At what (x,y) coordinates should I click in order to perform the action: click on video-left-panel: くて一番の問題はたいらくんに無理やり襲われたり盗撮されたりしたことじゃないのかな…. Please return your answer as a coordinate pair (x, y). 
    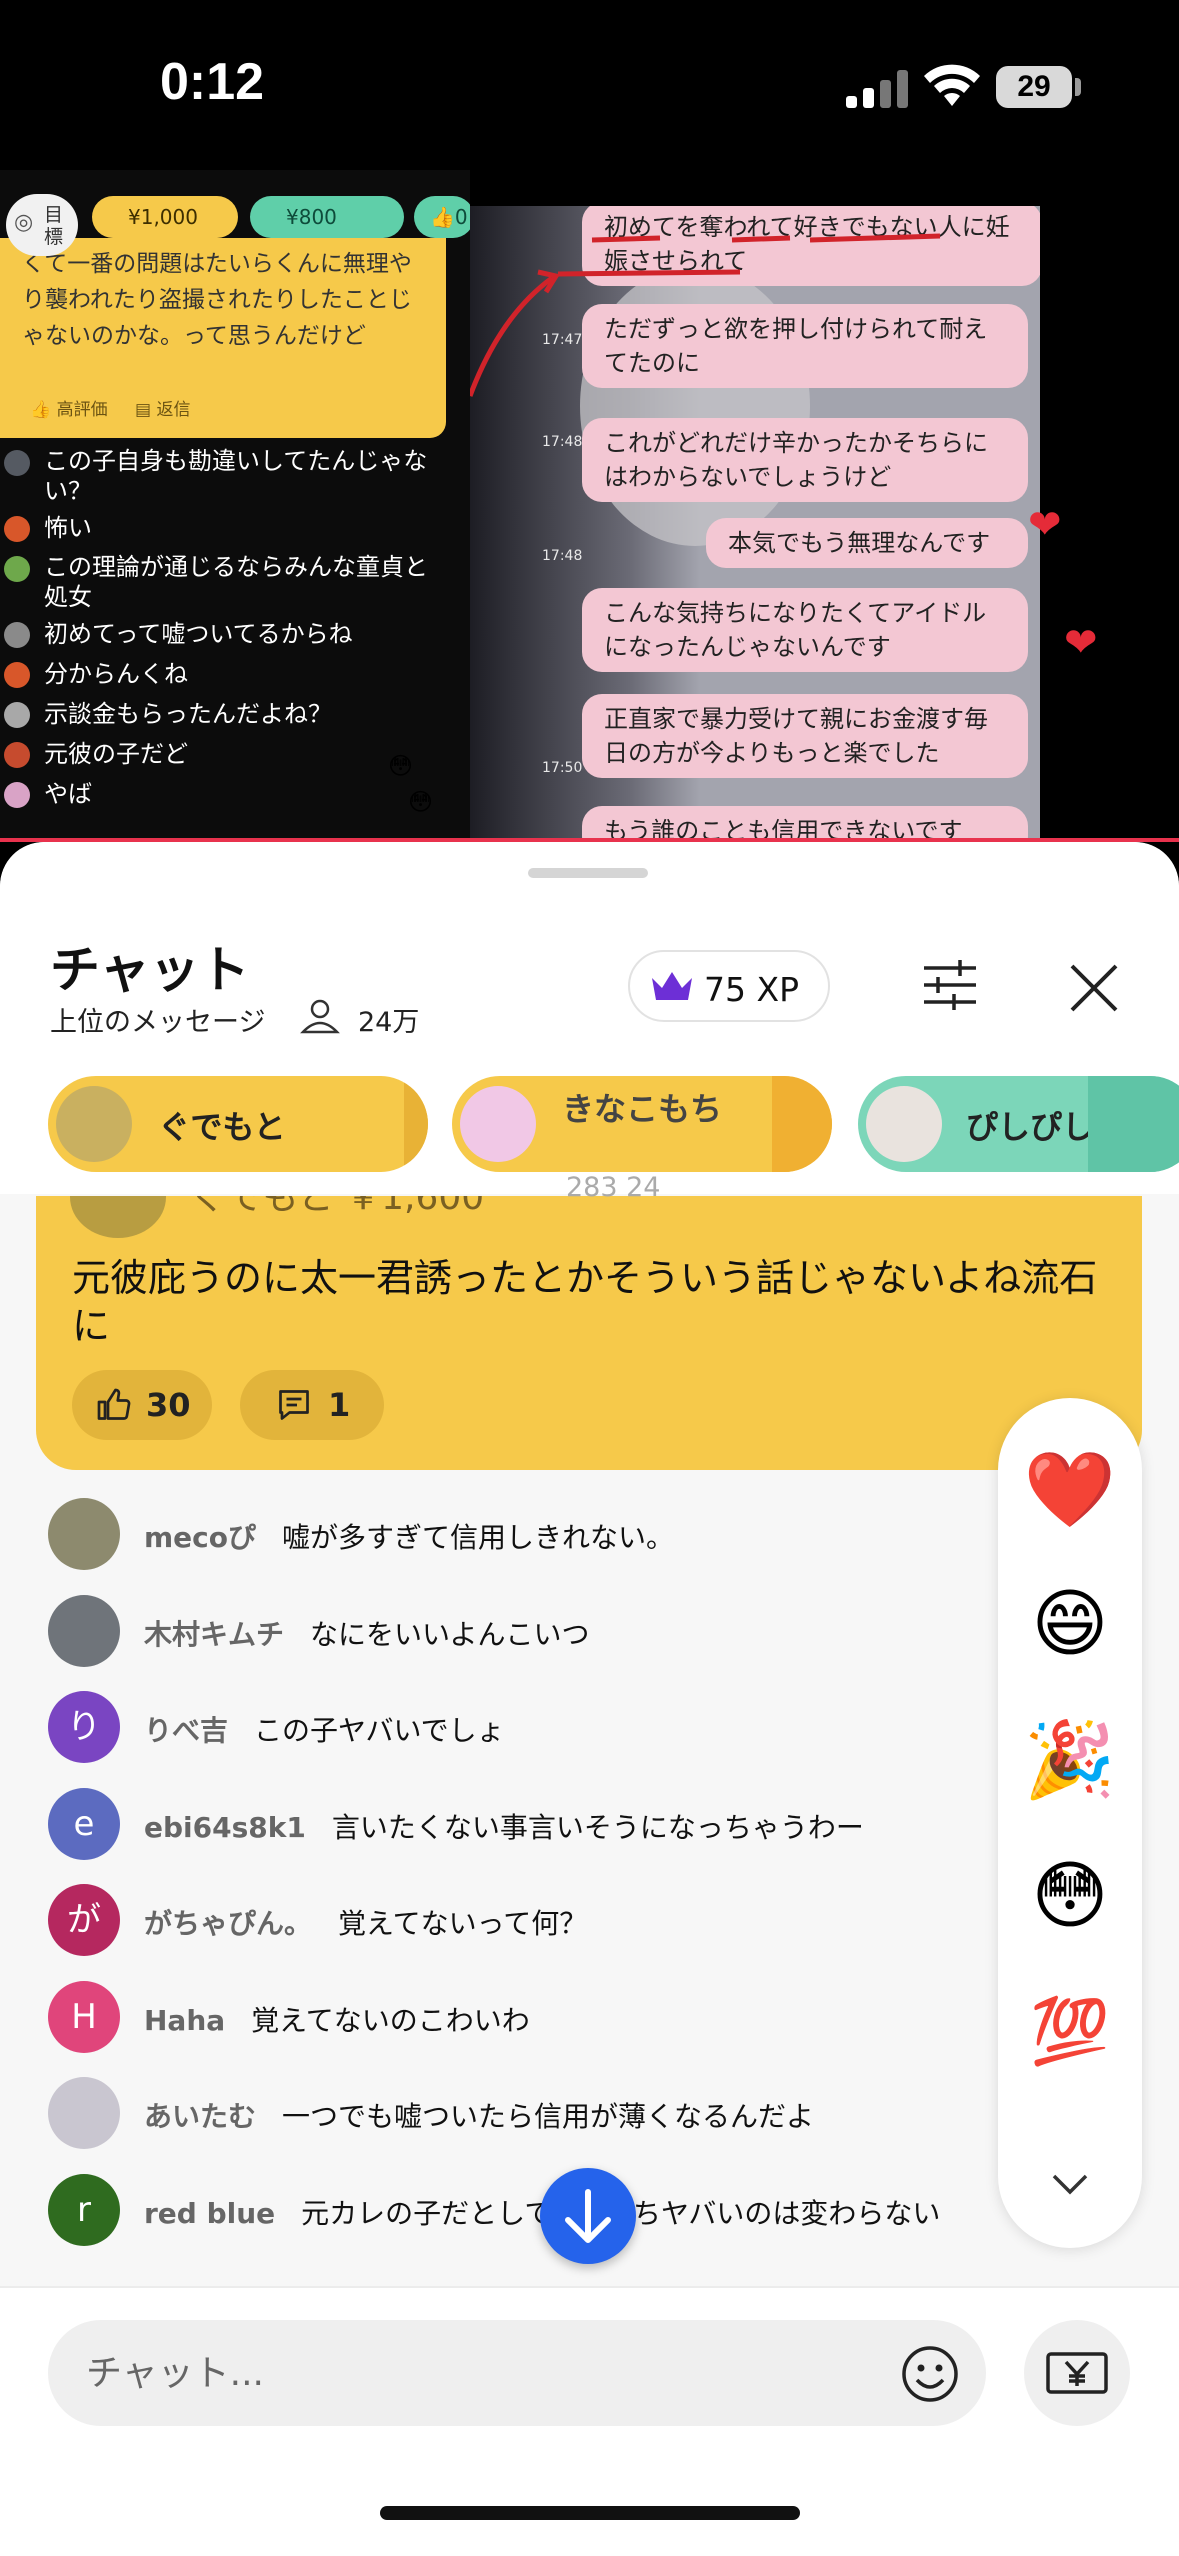
    Looking at the image, I should click on (235, 505).